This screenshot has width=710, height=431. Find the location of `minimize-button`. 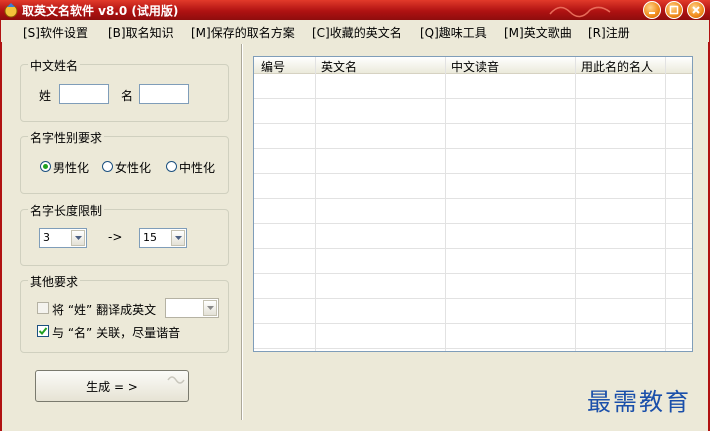

minimize-button is located at coordinates (652, 10).